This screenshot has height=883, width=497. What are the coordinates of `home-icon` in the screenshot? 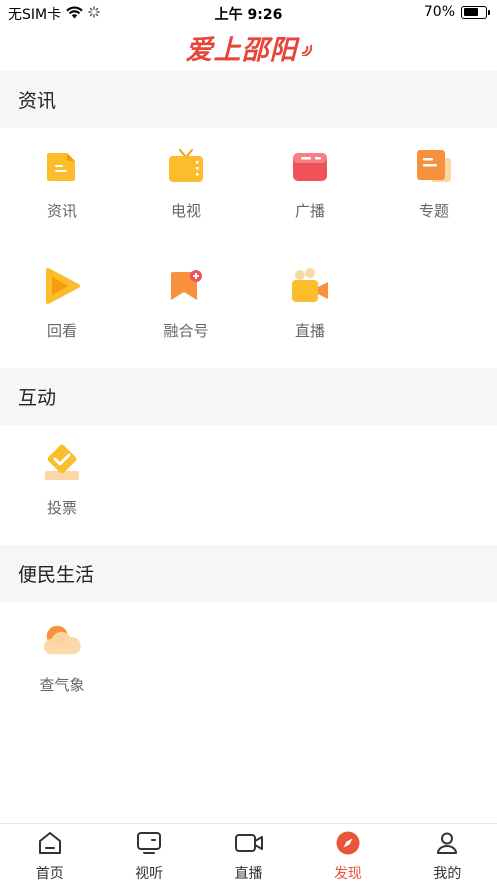 It's located at (50, 845).